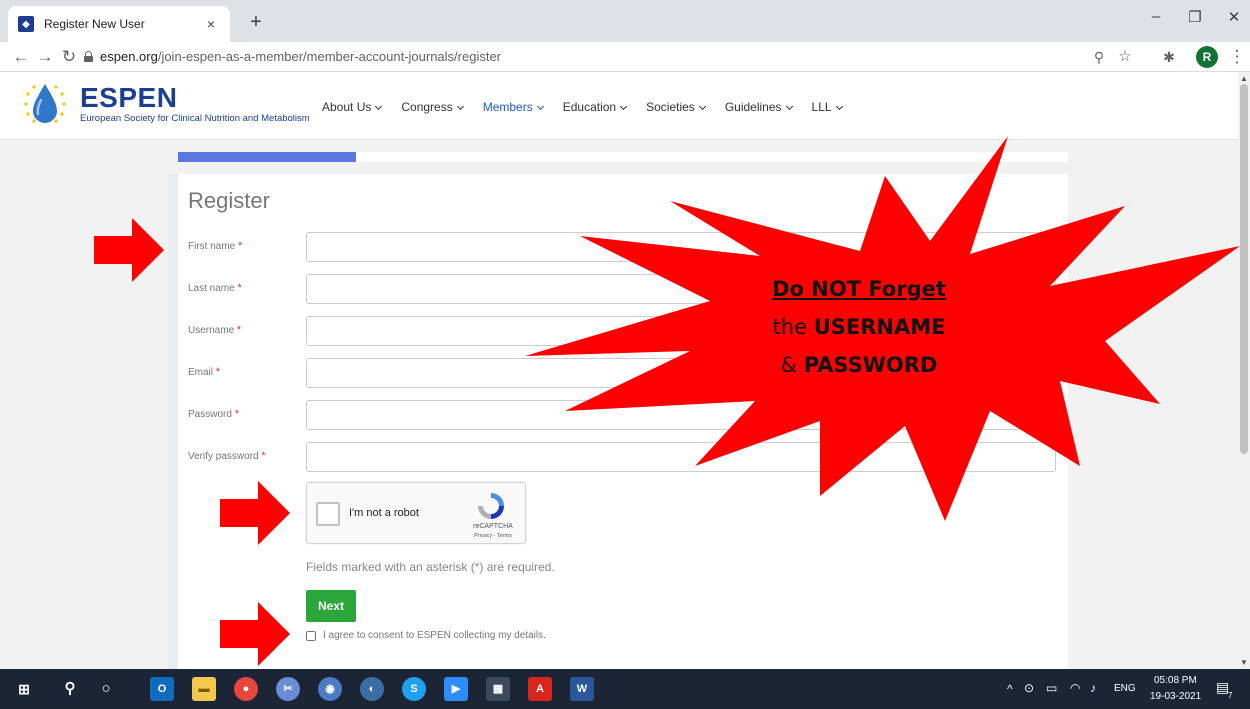 This screenshot has height=709, width=1250. I want to click on nav-item-label: Congress, so click(427, 107).